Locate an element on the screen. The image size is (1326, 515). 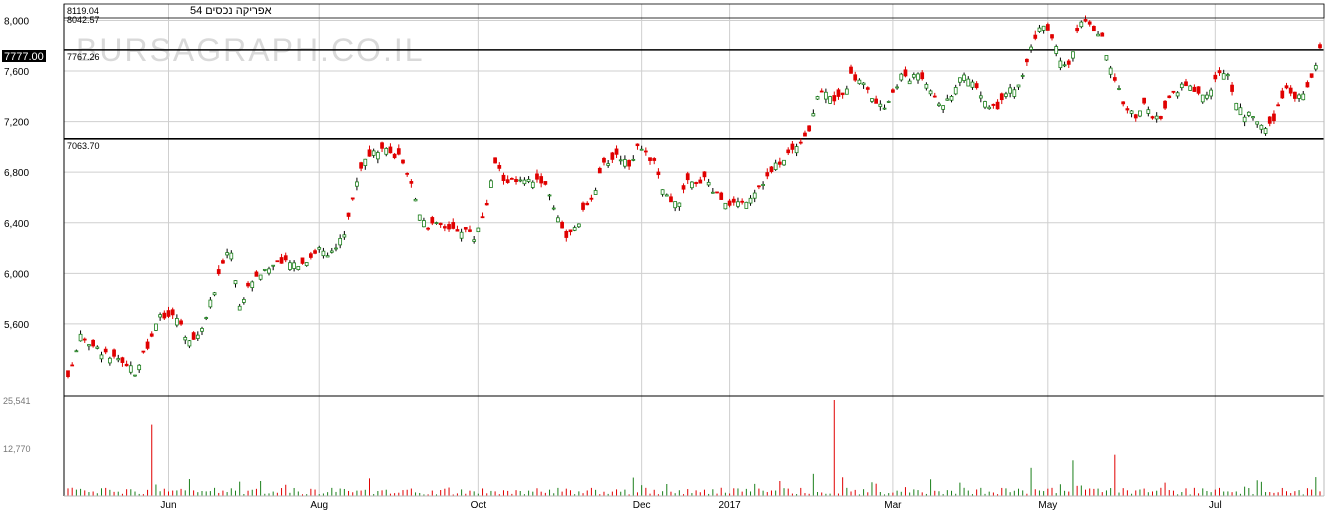
y-tick-label: 6,000 is located at coordinates (16, 274).